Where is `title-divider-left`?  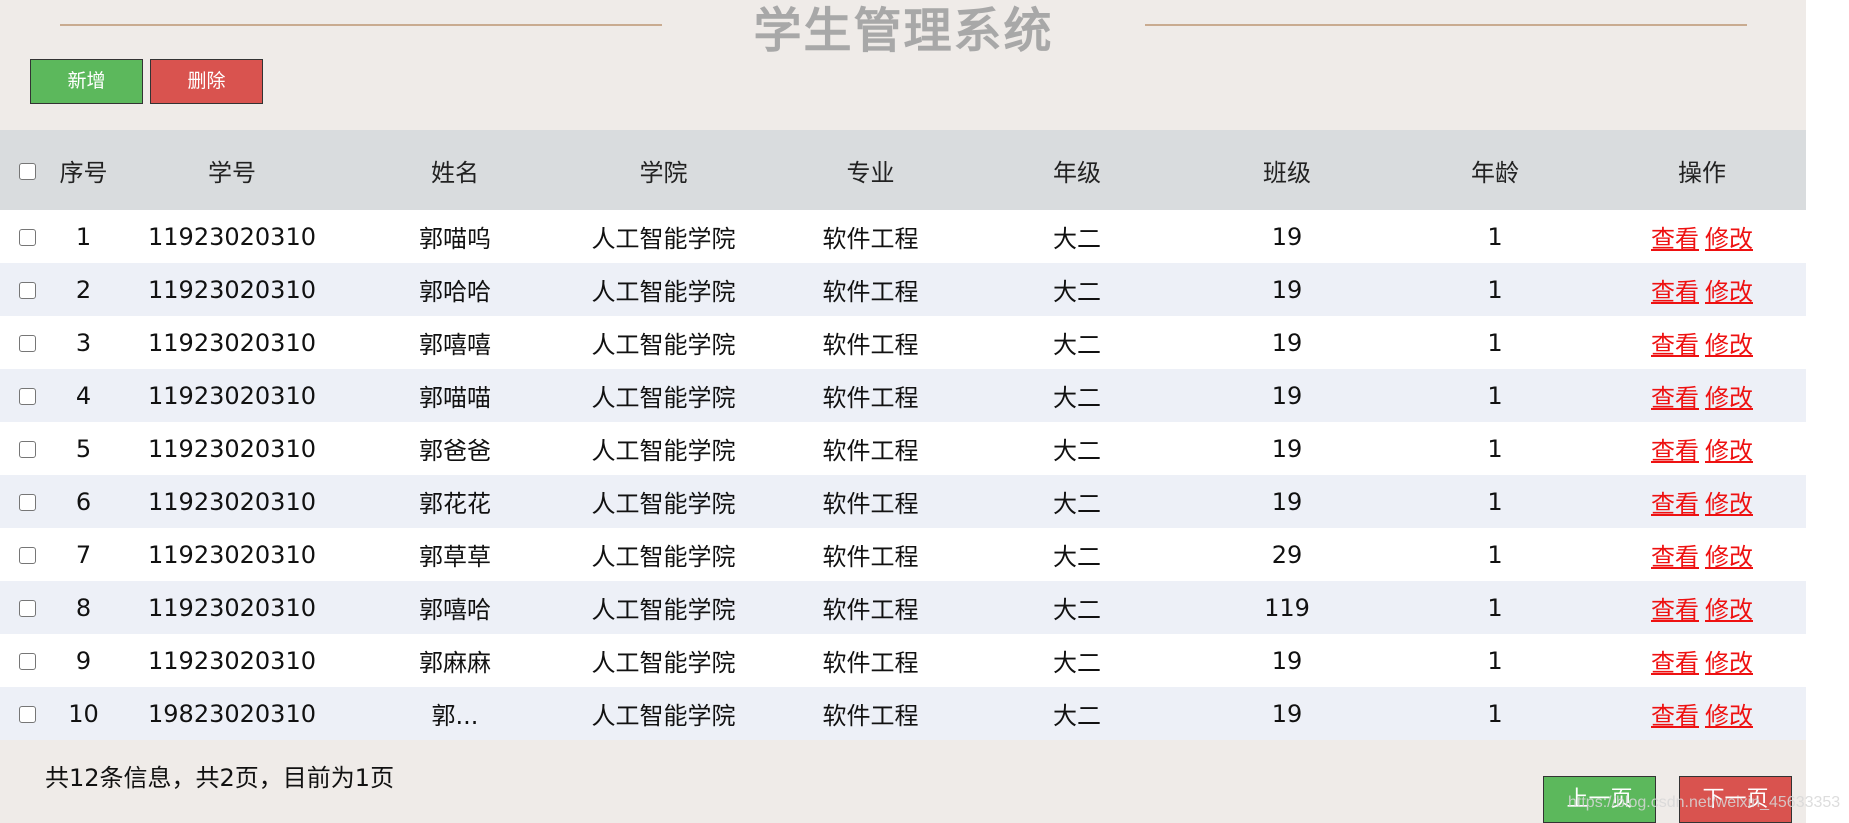
title-divider-left is located at coordinates (361, 25).